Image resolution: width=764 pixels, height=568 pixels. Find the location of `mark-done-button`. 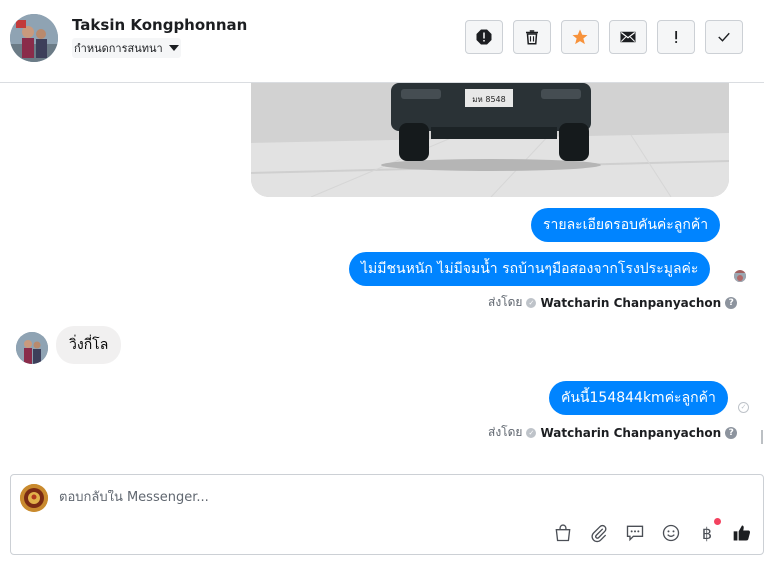

mark-done-button is located at coordinates (724, 37).